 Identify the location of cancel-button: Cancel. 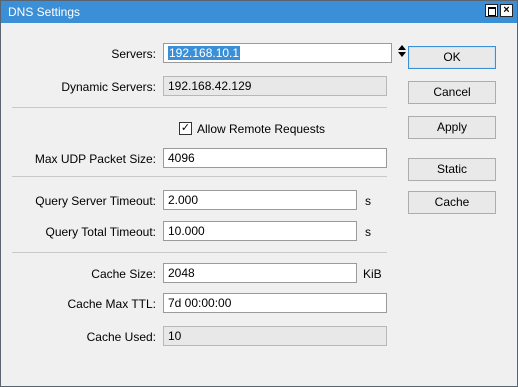
(452, 92).